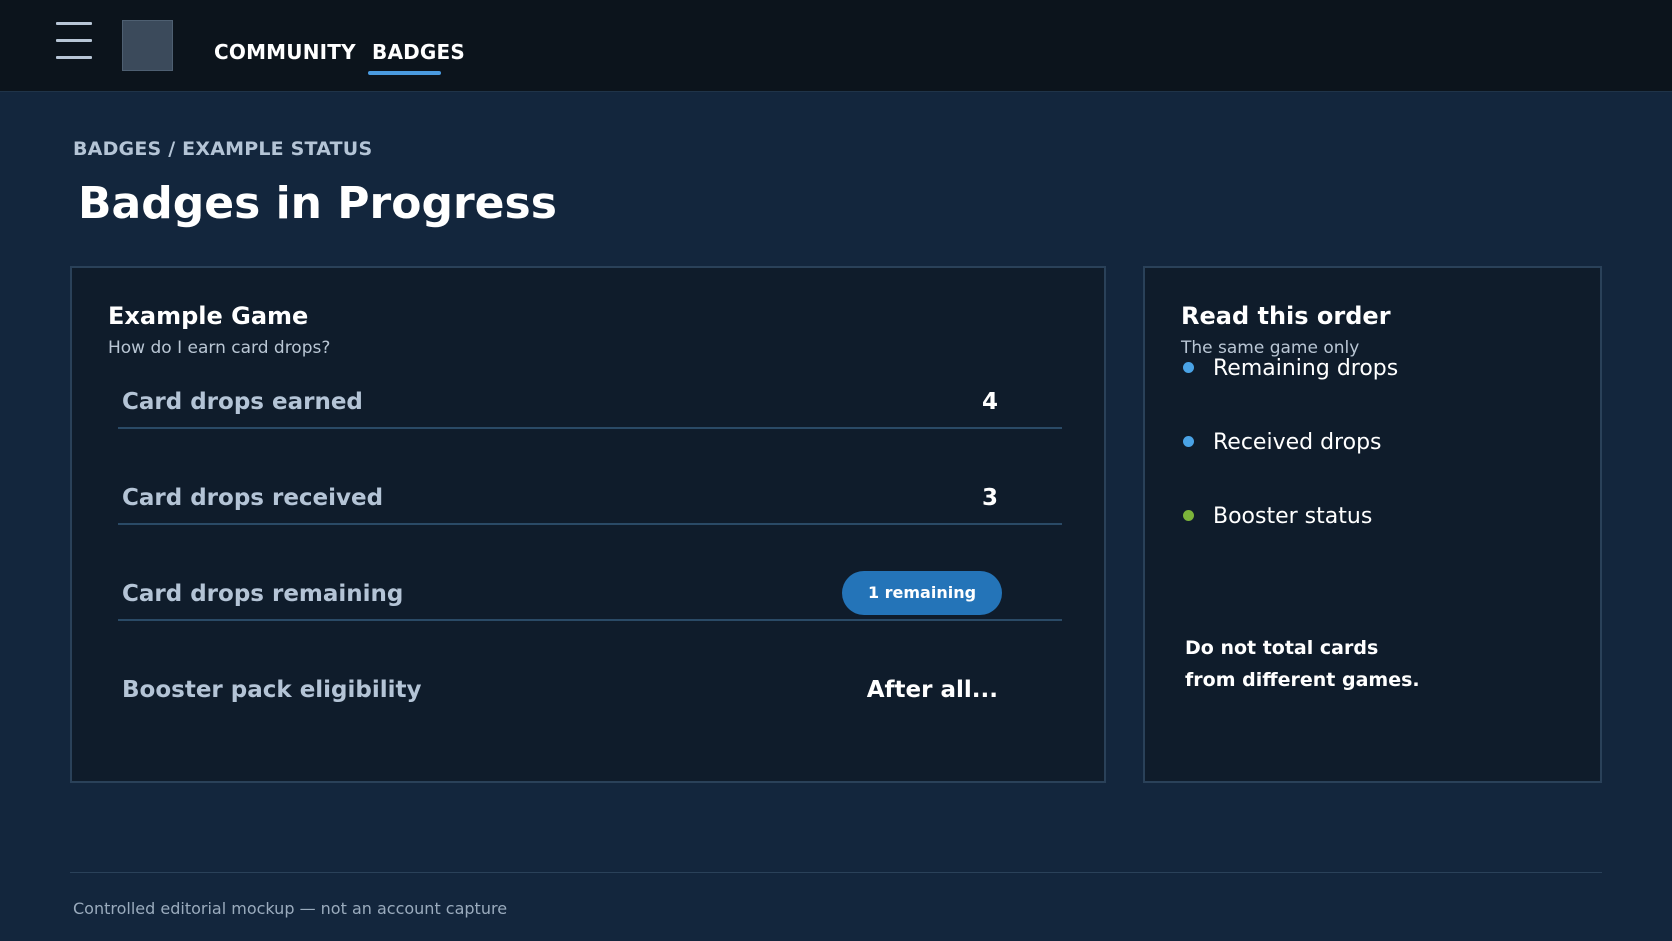 The image size is (1672, 941). I want to click on stat-row-received: Card drops received 3, so click(590, 495).